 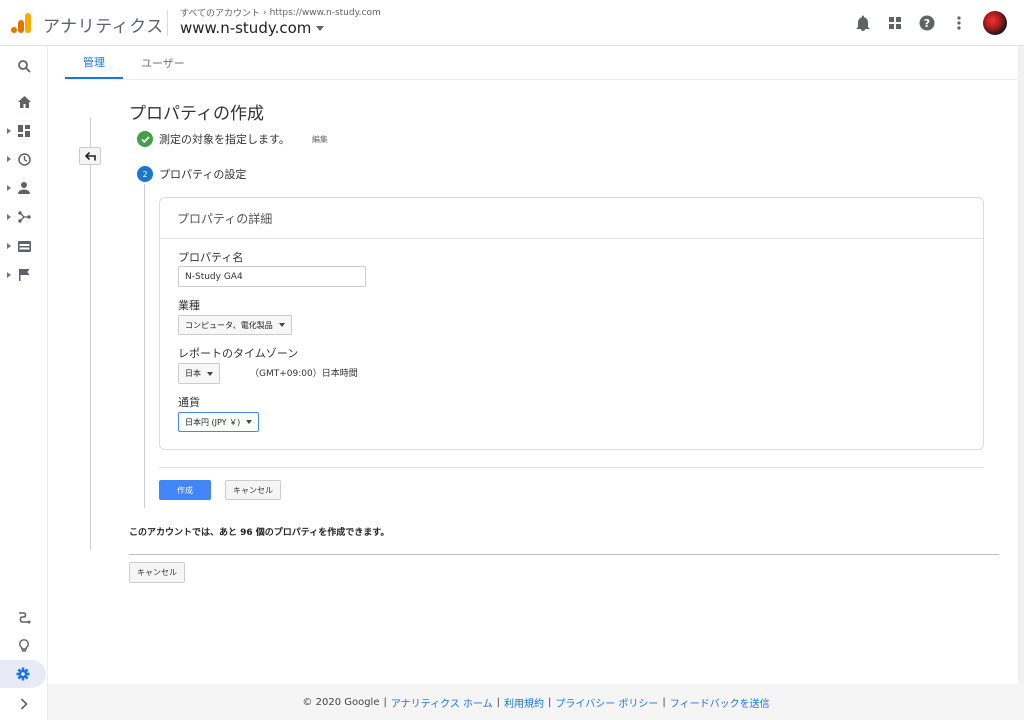 I want to click on footer-copyright: © 2020 Google, so click(x=341, y=702).